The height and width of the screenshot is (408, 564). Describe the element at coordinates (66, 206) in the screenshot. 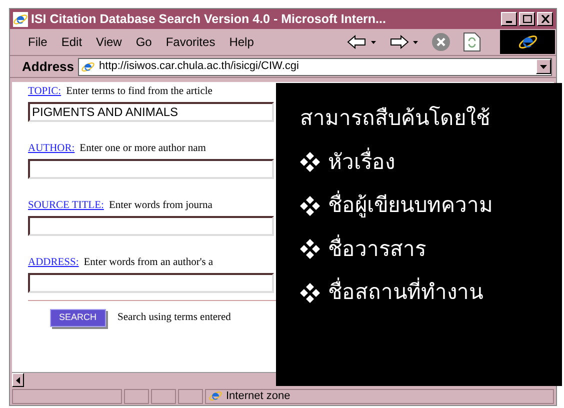

I see `field-link: SOURCE TITLE:` at that location.